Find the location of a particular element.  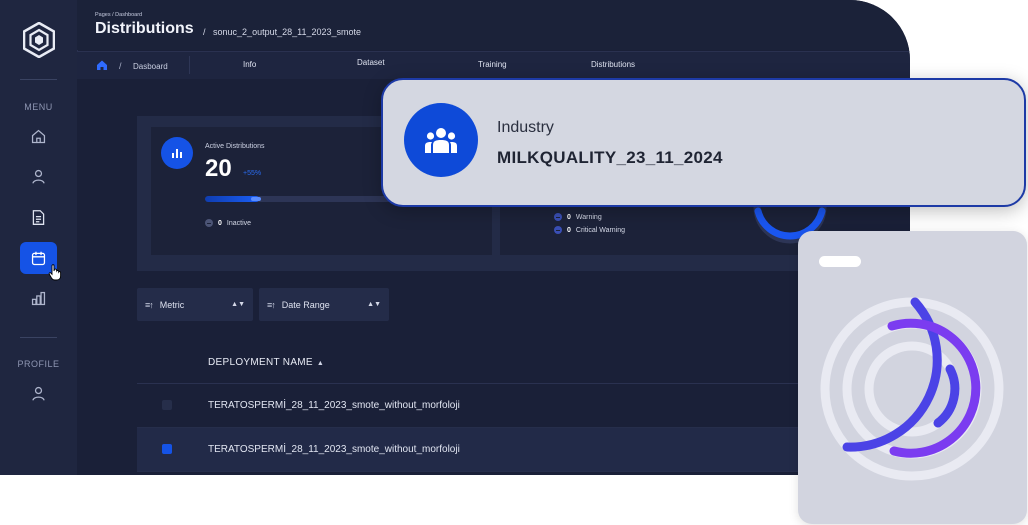

metric-filter: ≡↑ Metric ▲▼ is located at coordinates (195, 304).